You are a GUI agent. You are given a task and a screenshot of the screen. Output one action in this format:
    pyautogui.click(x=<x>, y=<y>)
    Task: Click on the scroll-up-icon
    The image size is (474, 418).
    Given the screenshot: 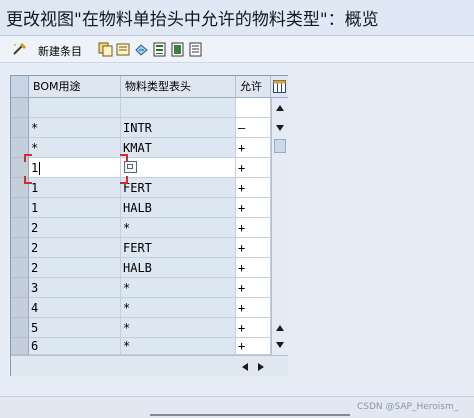 What is the action you would take?
    pyautogui.click(x=280, y=108)
    